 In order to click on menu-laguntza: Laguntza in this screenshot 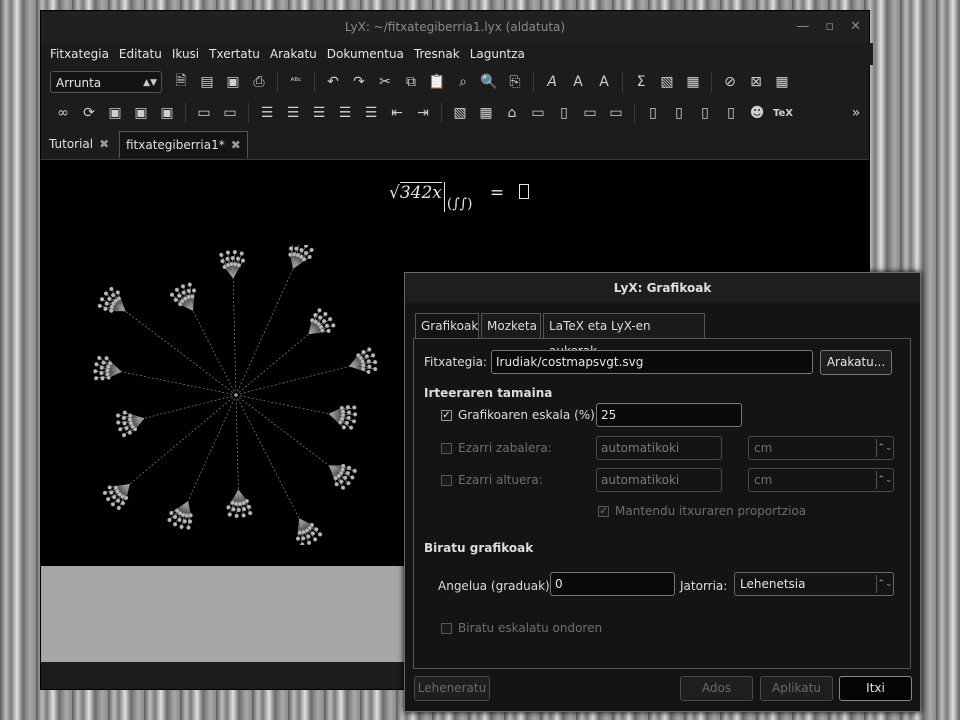, I will do `click(497, 54)`.